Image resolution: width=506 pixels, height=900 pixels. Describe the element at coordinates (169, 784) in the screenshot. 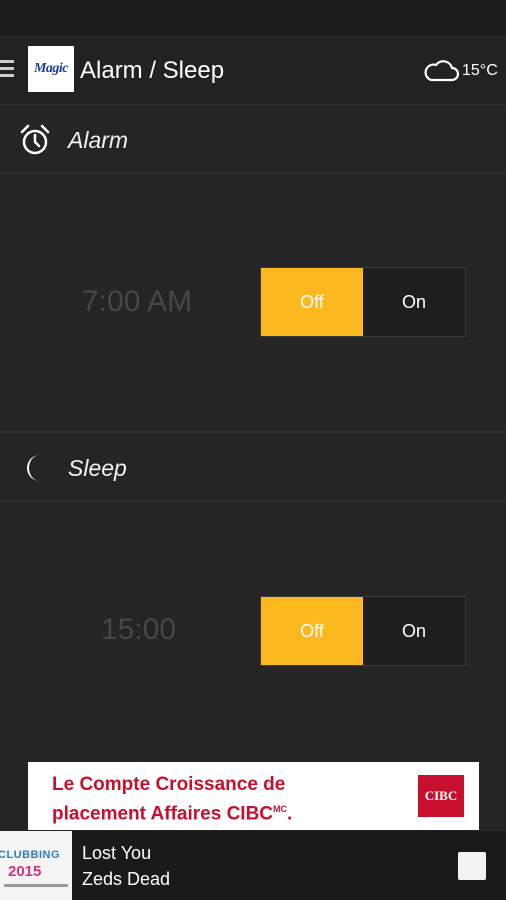

I see `ad-line1: Le Compte Croissance de` at that location.